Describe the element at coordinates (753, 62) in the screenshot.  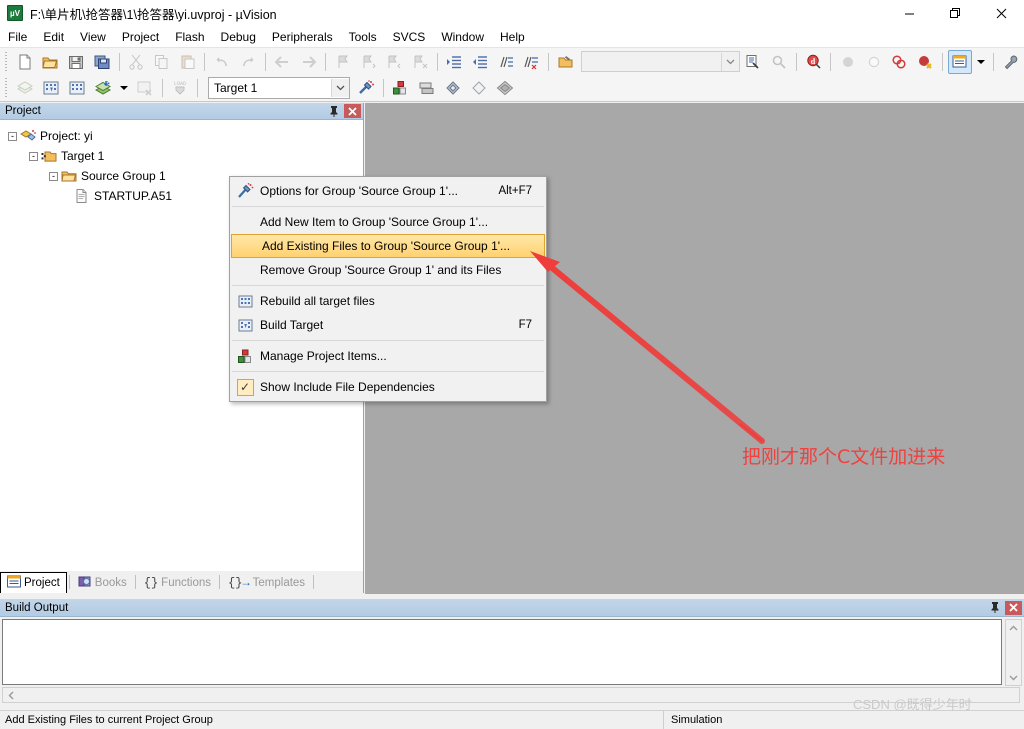
I see `find-in-files-icon` at that location.